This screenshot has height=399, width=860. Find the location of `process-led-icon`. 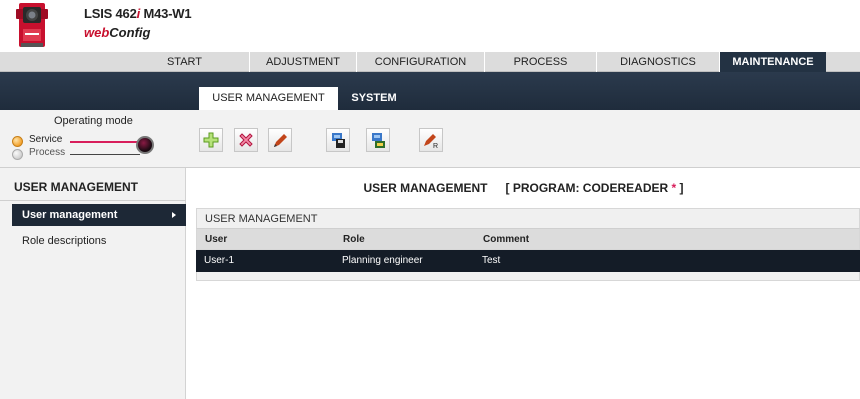

process-led-icon is located at coordinates (17, 154).